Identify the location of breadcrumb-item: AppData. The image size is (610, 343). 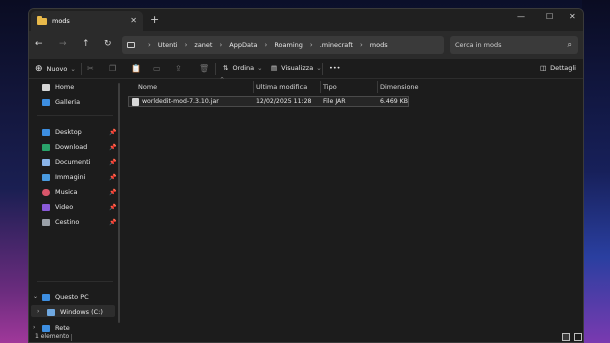
(243, 45).